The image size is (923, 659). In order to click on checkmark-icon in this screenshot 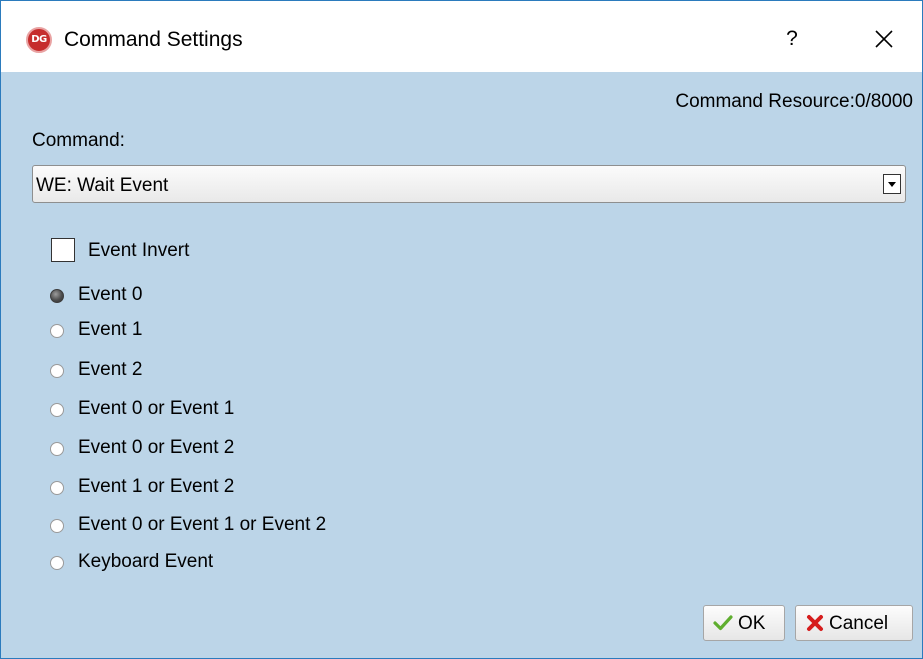, I will do `click(723, 623)`.